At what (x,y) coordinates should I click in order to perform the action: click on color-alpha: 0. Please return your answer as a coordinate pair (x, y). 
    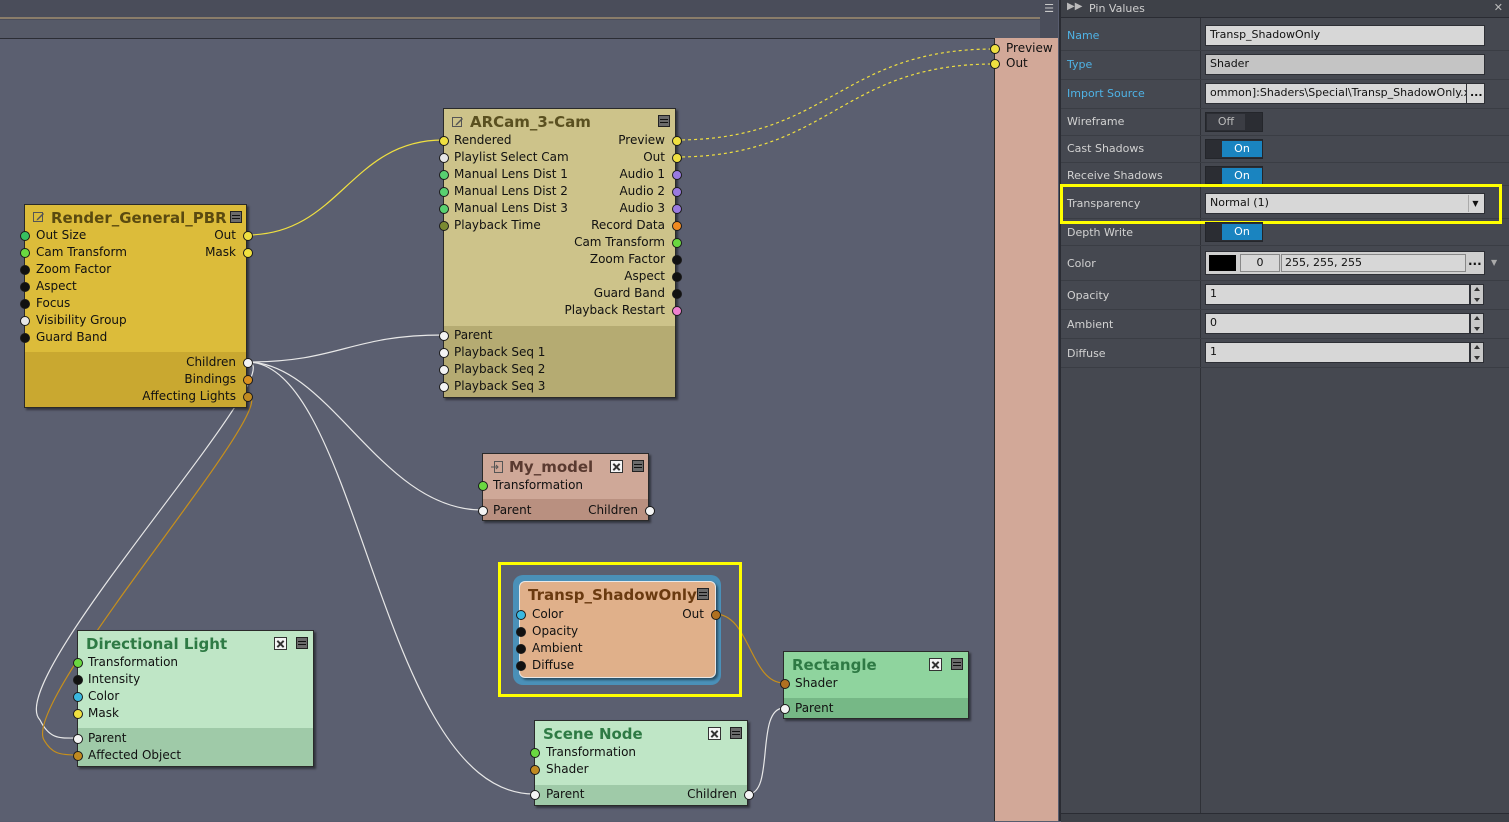
    Looking at the image, I should click on (1260, 263).